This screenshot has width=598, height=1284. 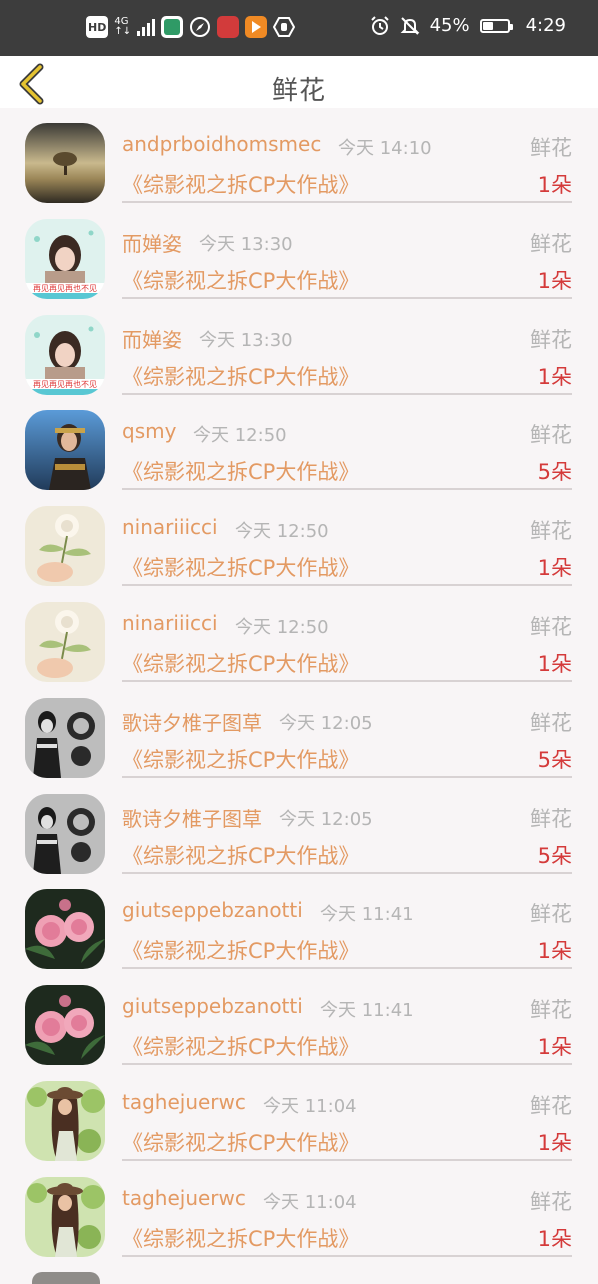 I want to click on timestamp: 今天 11:41, so click(x=367, y=1011).